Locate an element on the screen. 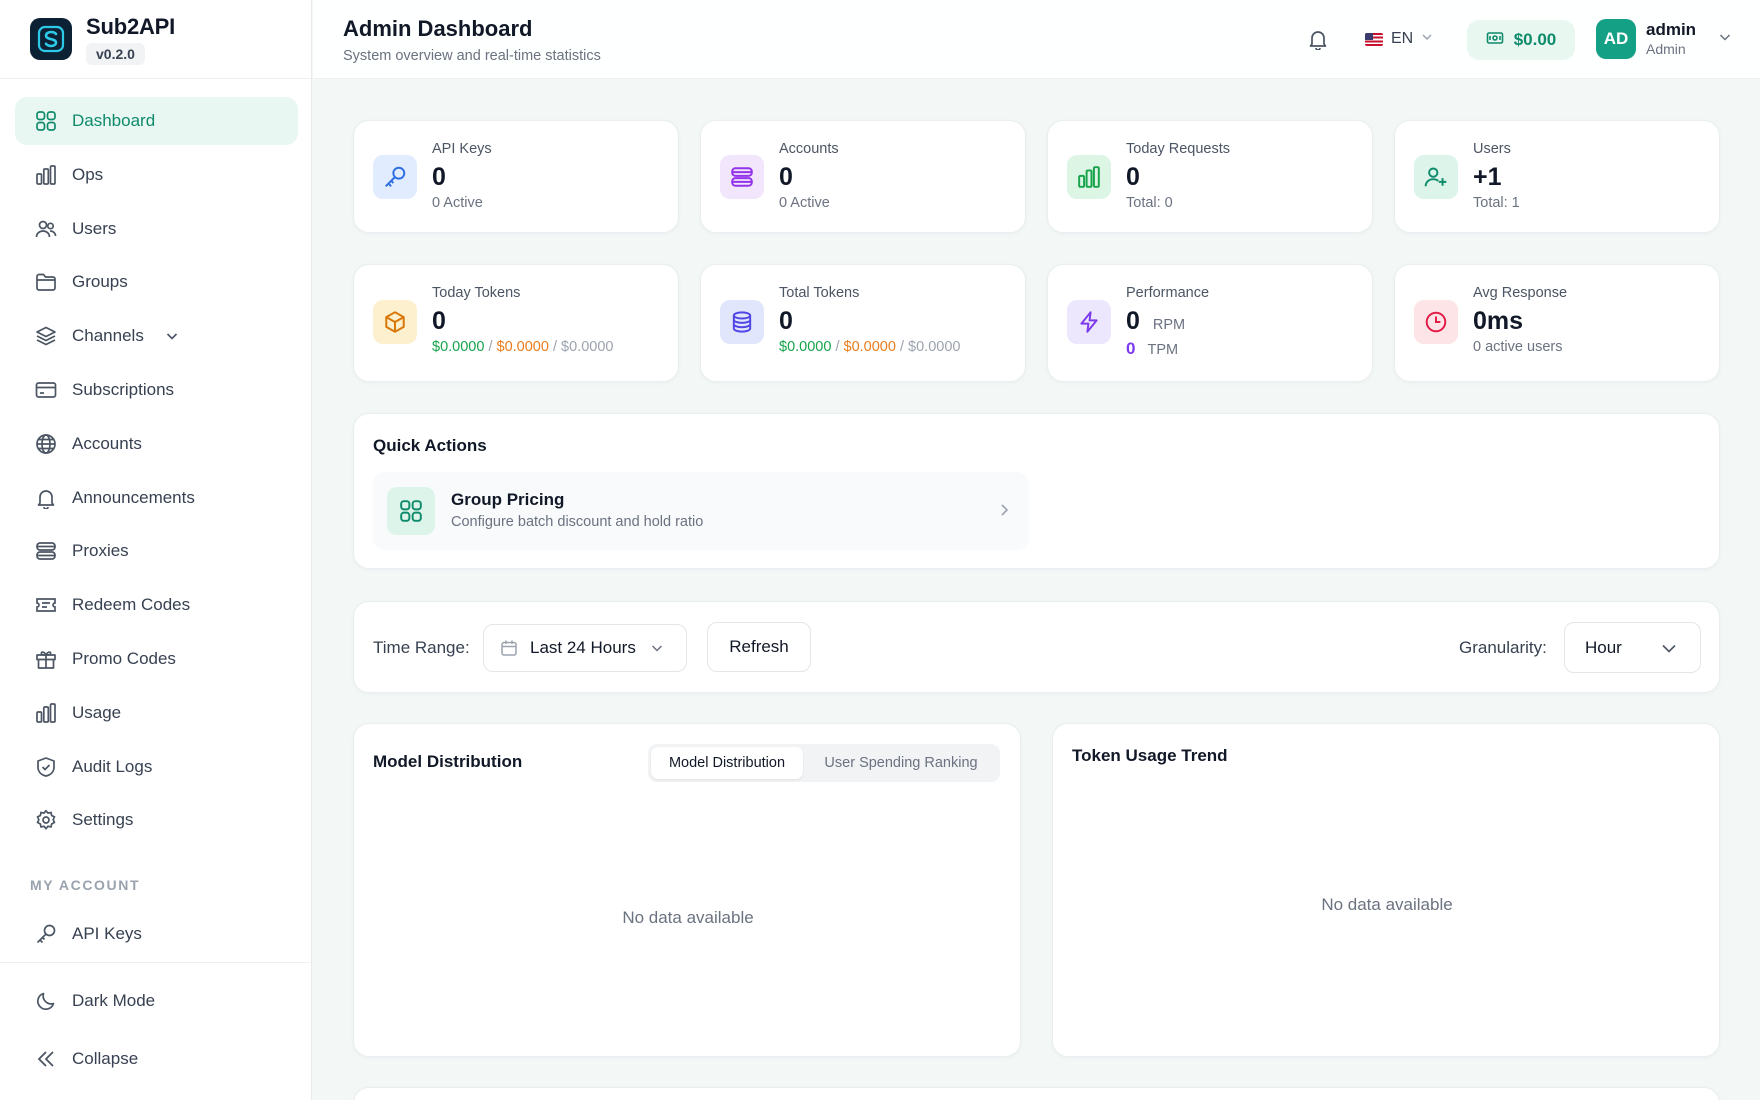  time-range-label: Time Range: is located at coordinates (421, 647).